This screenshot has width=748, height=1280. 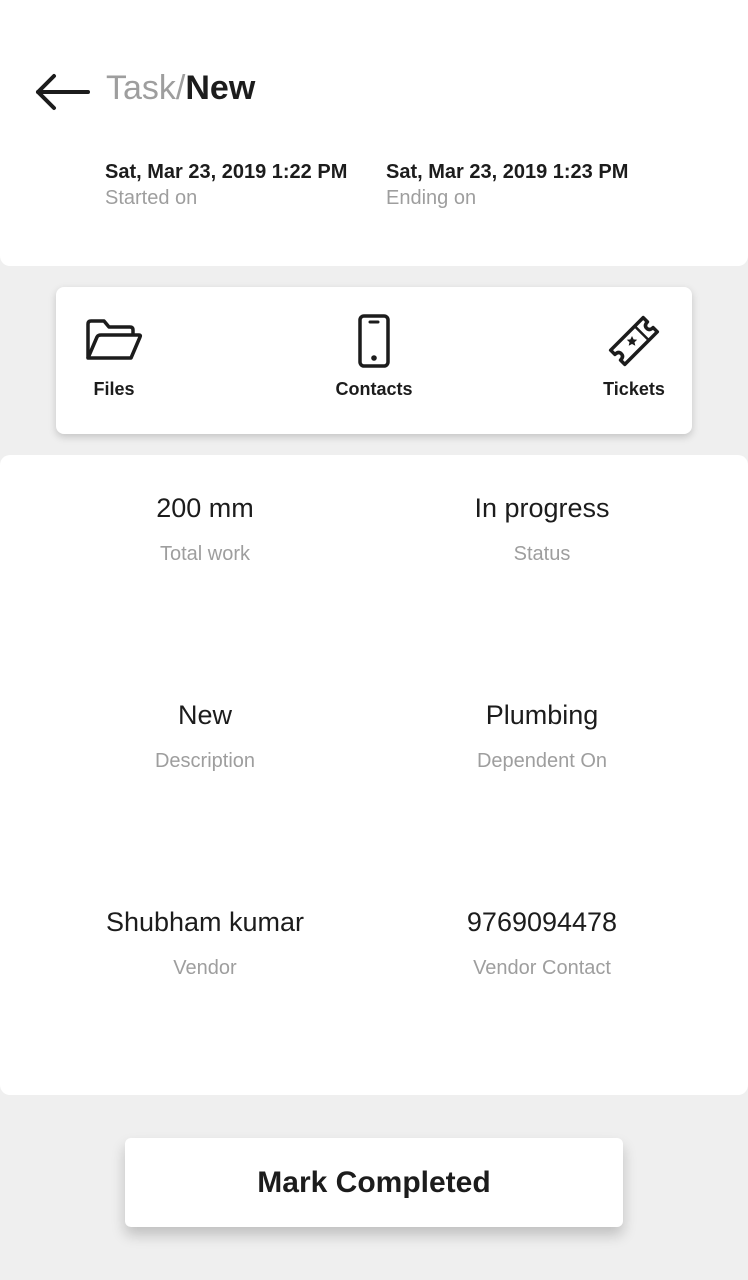 I want to click on total-work-field: 200 mm Total work, so click(x=205, y=529).